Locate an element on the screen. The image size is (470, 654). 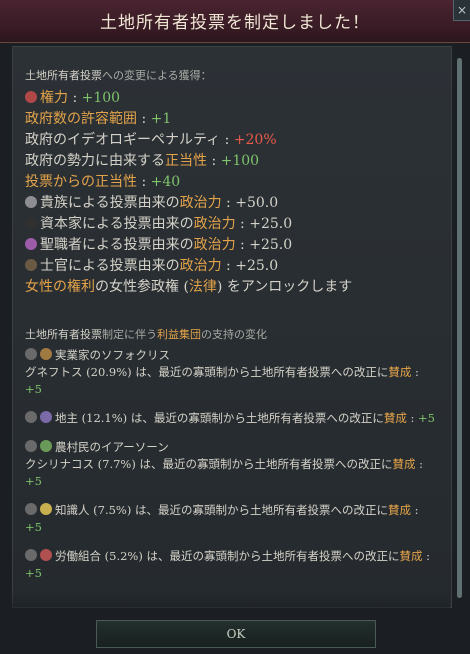
trade-unions-icon is located at coordinates (46, 555).